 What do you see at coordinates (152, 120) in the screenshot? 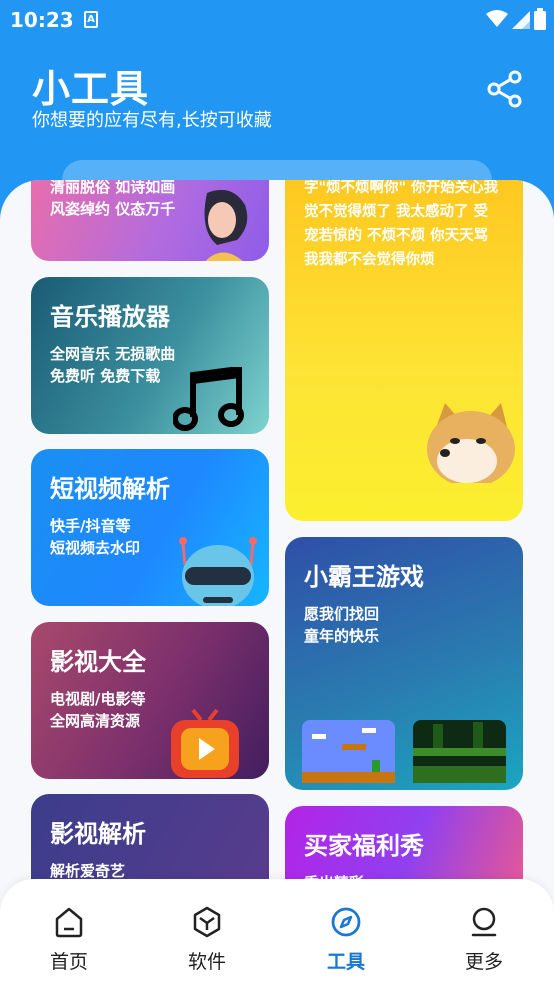
I see `page-subtitle: 你想要的应有尽有,长按可收藏` at bounding box center [152, 120].